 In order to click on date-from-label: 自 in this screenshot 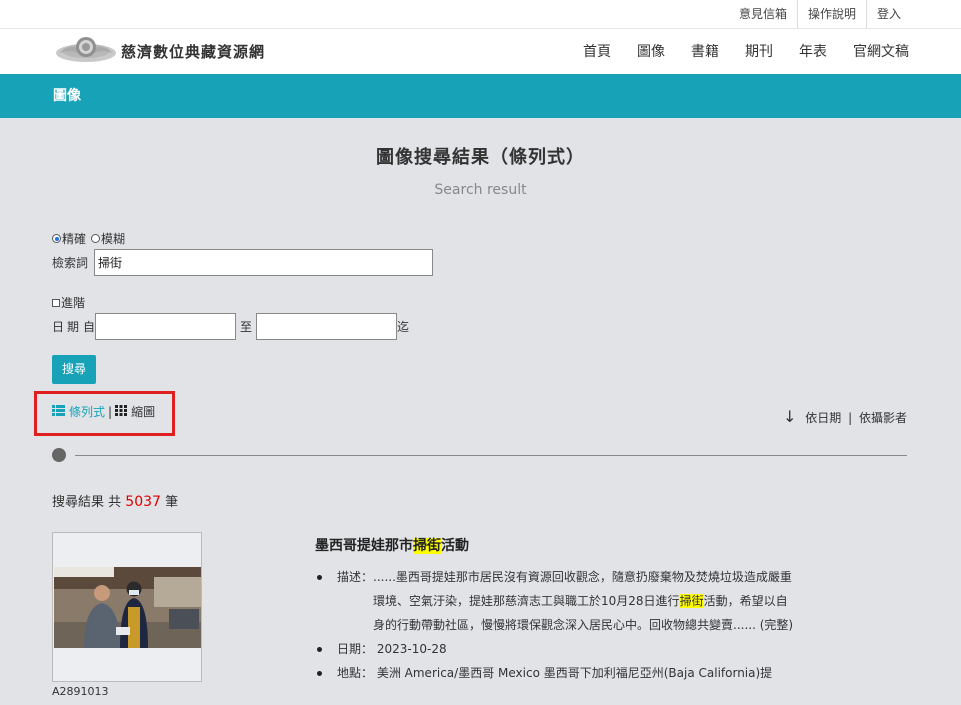, I will do `click(89, 327)`.